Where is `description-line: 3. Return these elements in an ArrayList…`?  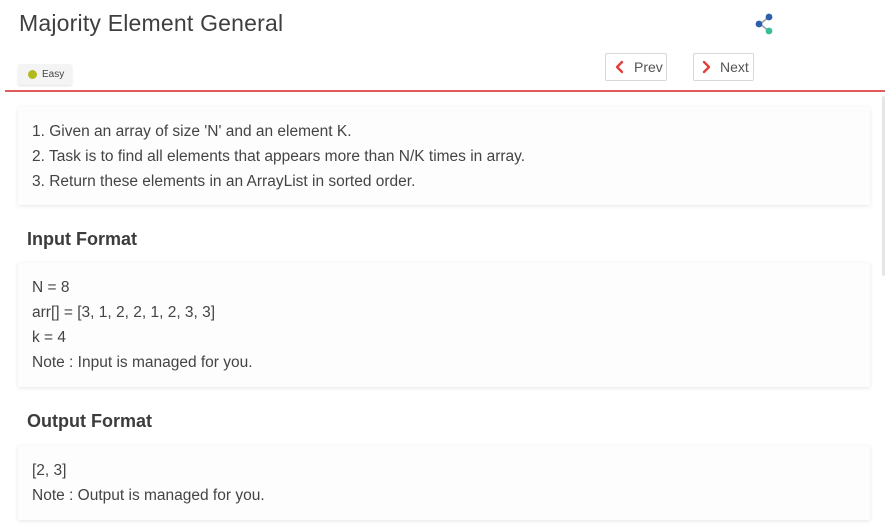 description-line: 3. Return these elements in an ArrayList… is located at coordinates (224, 181).